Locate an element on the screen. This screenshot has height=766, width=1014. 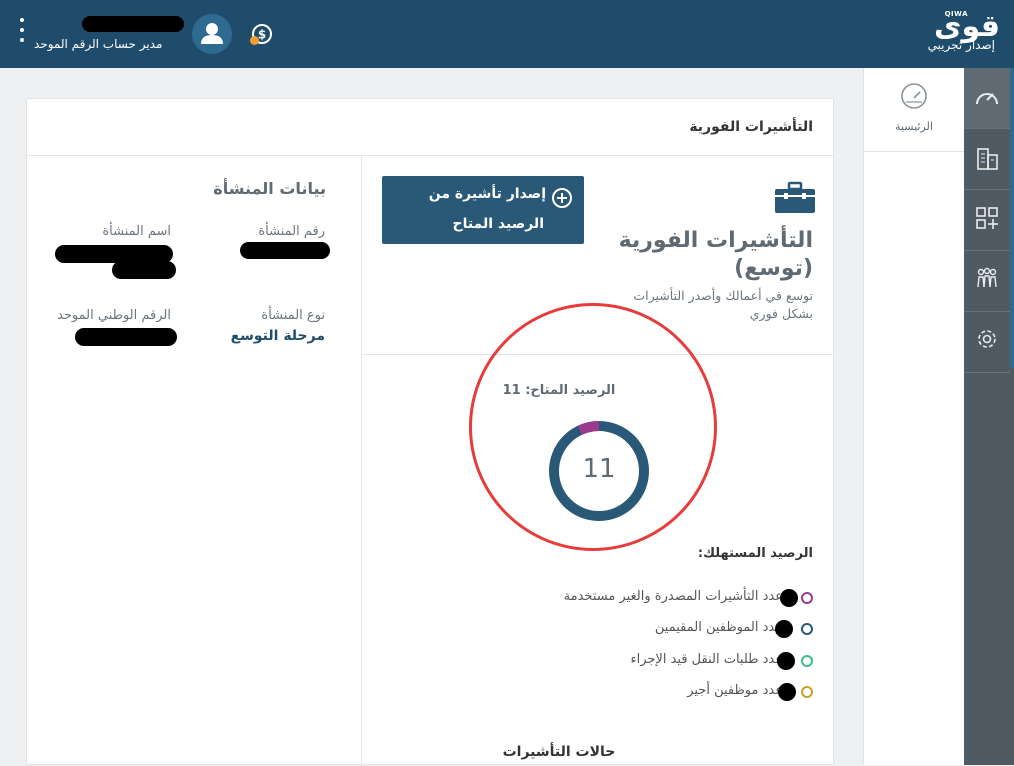
plus-circle-icon is located at coordinates (562, 198).